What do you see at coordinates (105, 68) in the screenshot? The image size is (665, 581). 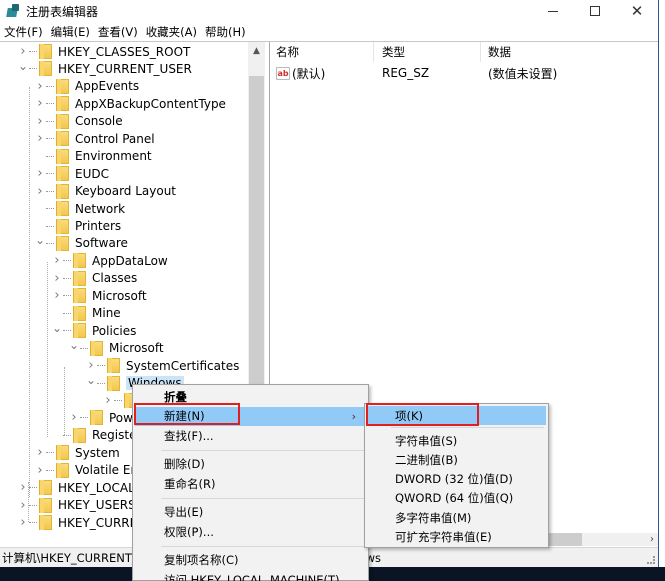 I see `tree-item: ⌄ HKEY_CURRENT_USER` at bounding box center [105, 68].